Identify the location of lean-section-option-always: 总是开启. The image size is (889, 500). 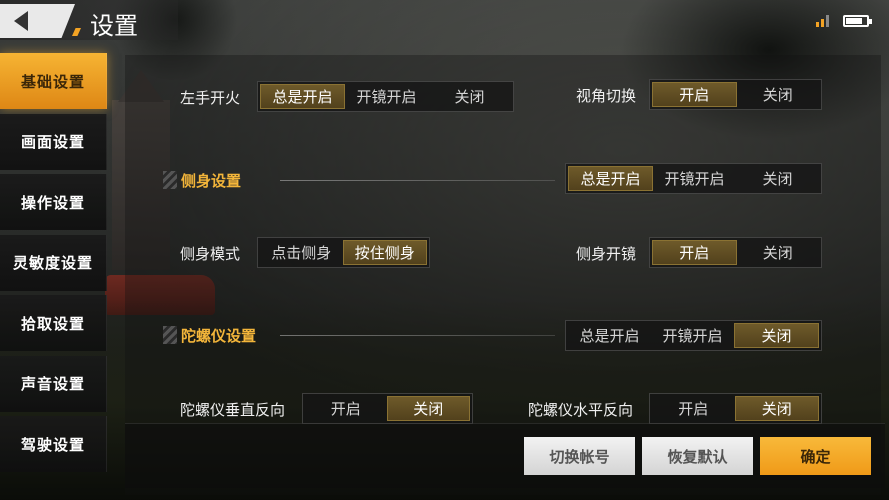
(610, 178).